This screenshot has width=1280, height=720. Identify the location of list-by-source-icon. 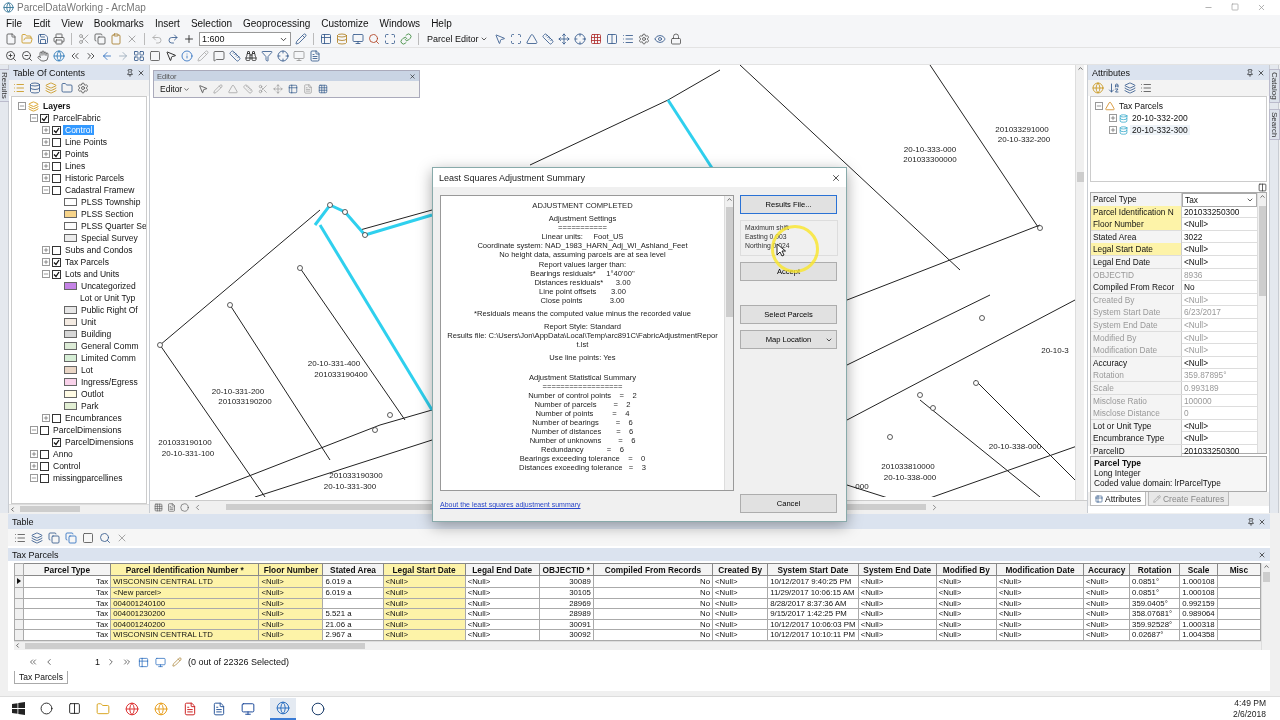
(35, 88).